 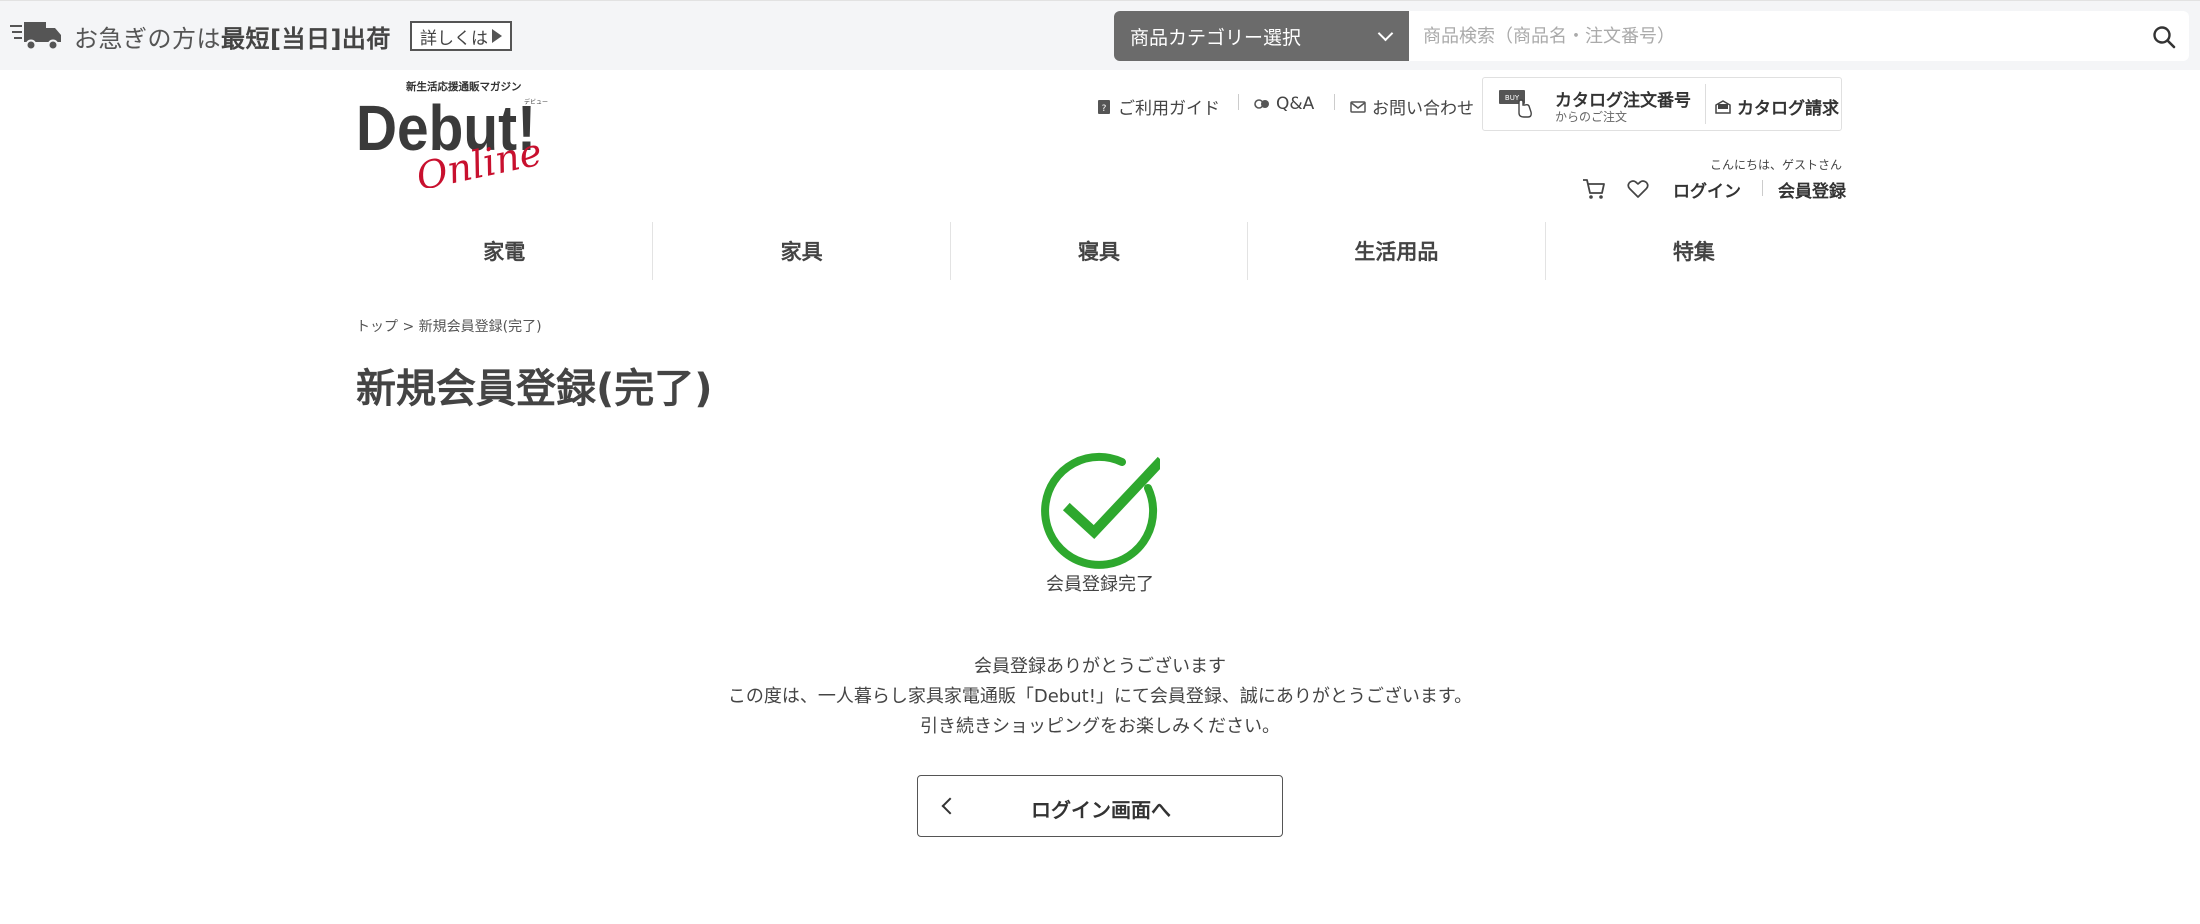 I want to click on promo-bold-text: 最短[当日]出荷, so click(x=306, y=39).